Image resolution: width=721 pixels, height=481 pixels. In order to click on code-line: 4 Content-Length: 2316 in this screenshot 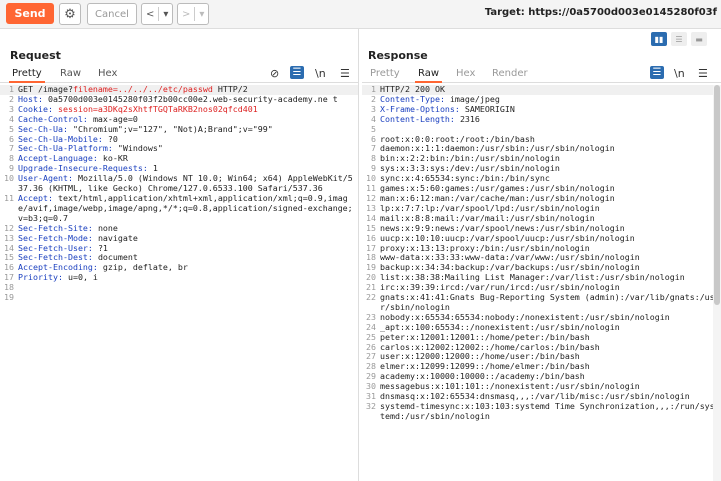, I will do `click(541, 119)`.